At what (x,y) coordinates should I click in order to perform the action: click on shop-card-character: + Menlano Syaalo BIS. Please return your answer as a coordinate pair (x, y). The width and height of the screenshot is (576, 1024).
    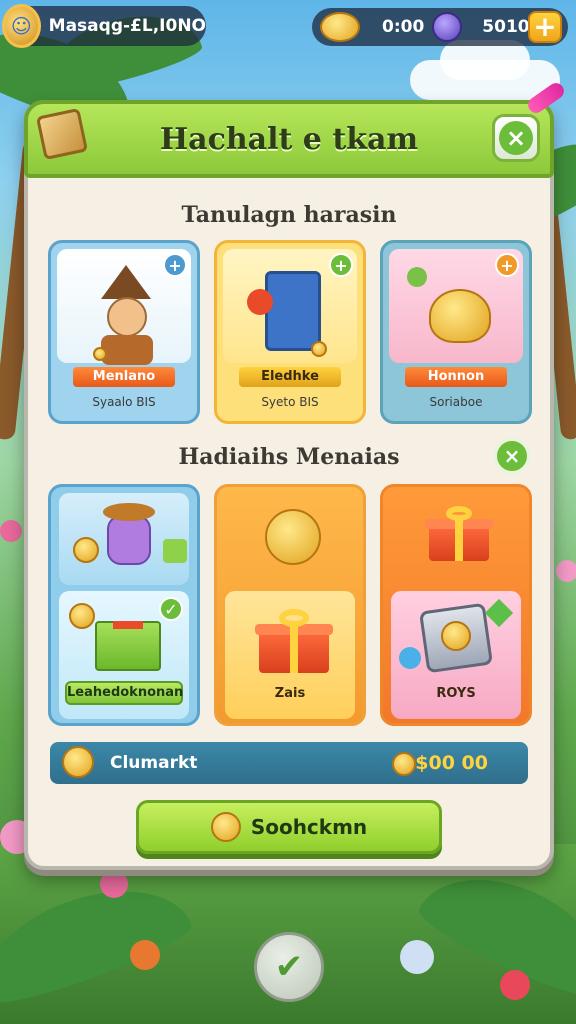
    Looking at the image, I should click on (124, 332).